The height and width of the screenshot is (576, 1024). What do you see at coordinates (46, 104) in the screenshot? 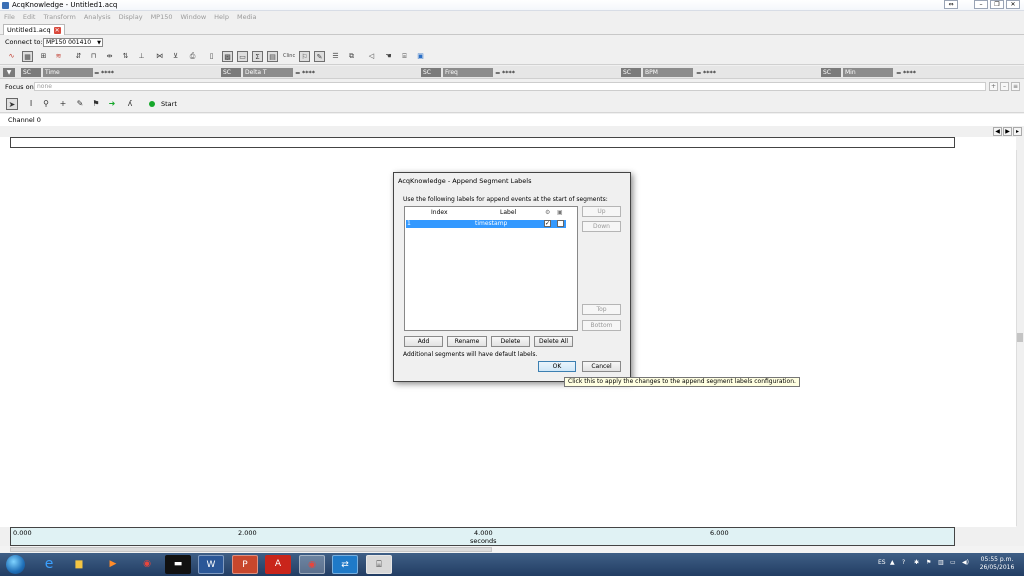
I see `zoom-icon: ⚲` at bounding box center [46, 104].